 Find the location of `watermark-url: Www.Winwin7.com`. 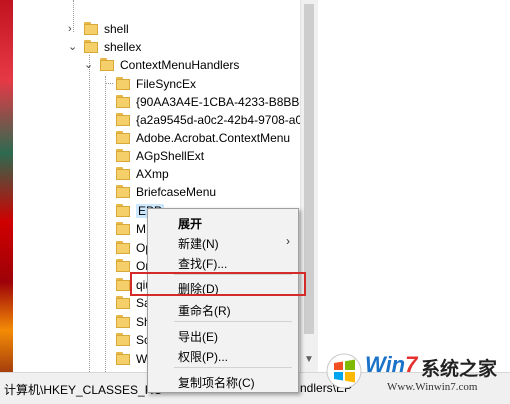

watermark-url: Www.Winwin7.com is located at coordinates (432, 387).